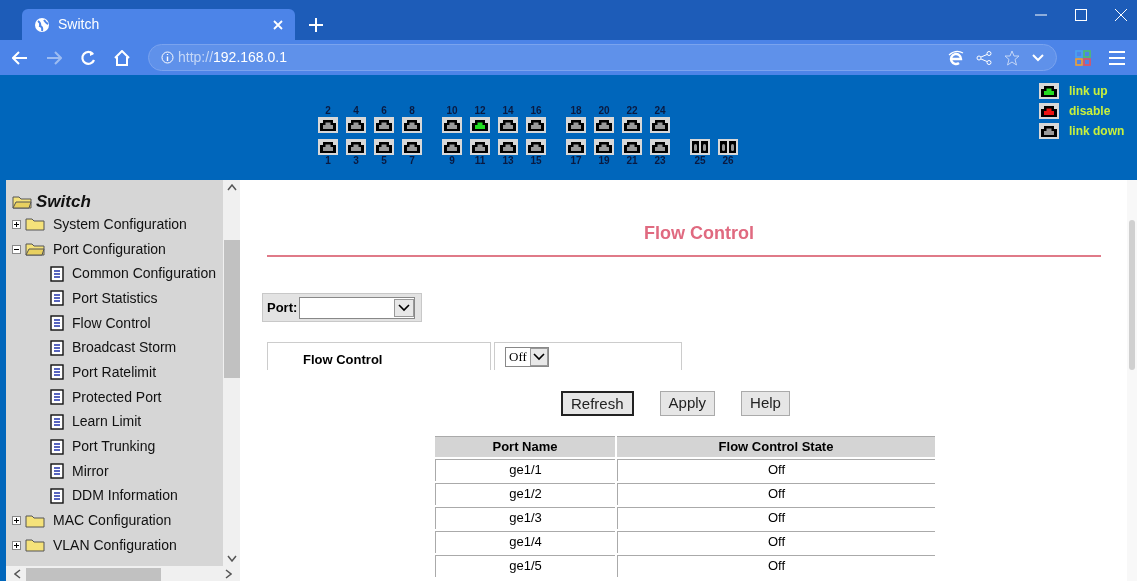 This screenshot has height=581, width=1137. What do you see at coordinates (508, 161) in the screenshot?
I see `port-number: 13` at bounding box center [508, 161].